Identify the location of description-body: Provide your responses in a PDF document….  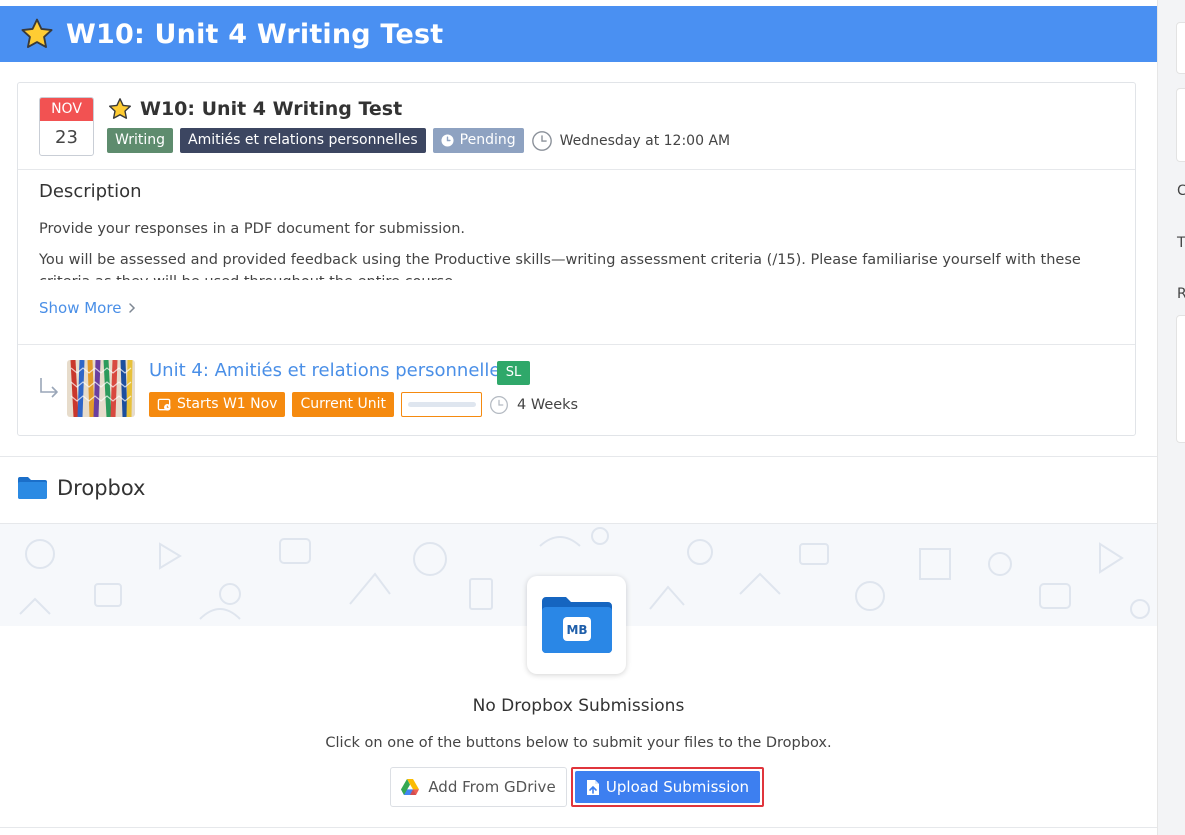
(579, 249).